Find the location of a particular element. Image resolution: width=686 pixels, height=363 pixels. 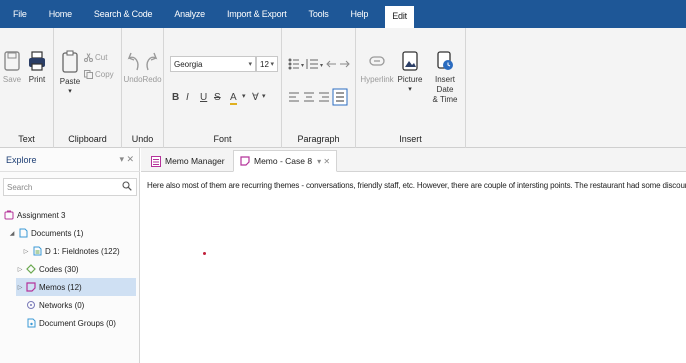

tree-item-document-groups: Document Groups (0) is located at coordinates (81, 323).